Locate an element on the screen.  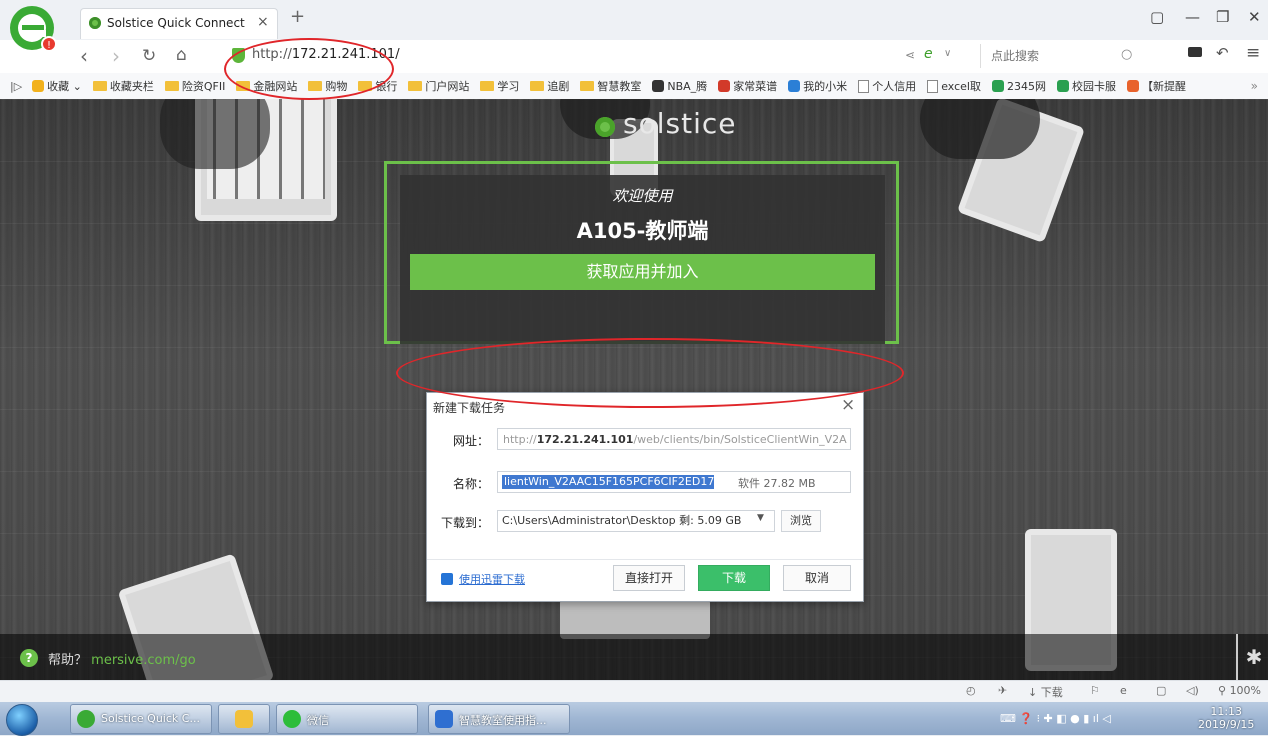
minimize-button: — is located at coordinates (1192, 17).